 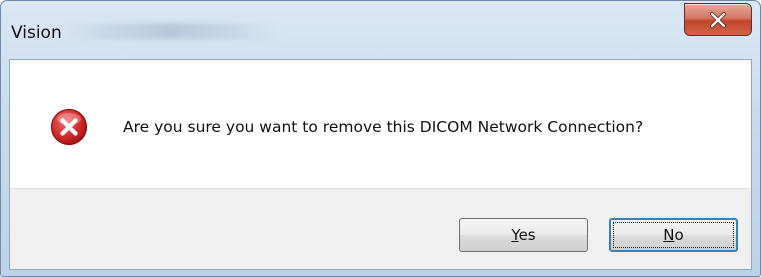 I want to click on error-icon, so click(x=69, y=127).